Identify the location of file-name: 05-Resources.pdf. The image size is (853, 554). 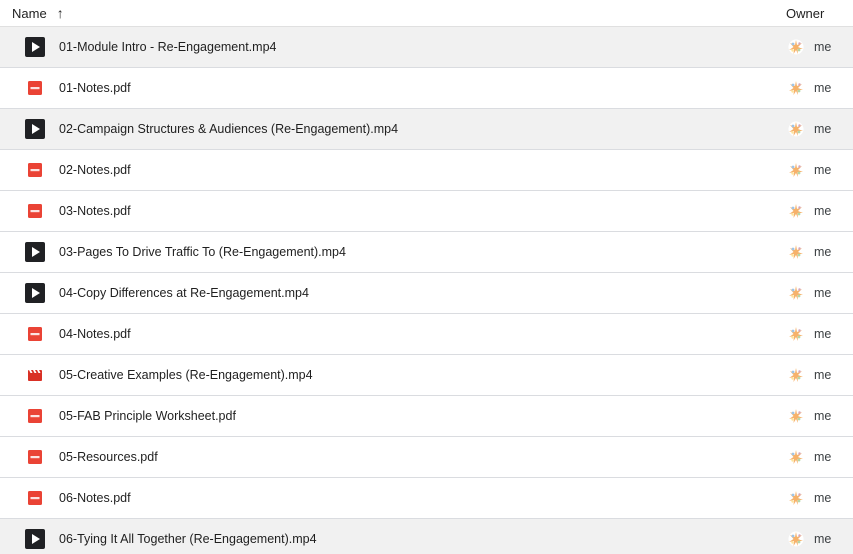
(108, 457).